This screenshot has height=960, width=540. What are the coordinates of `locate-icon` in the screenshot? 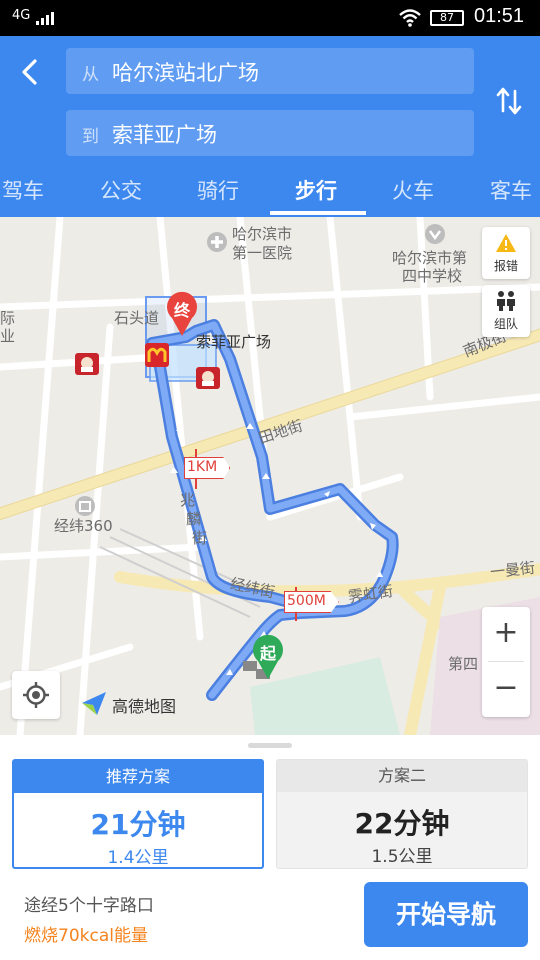 It's located at (36, 695).